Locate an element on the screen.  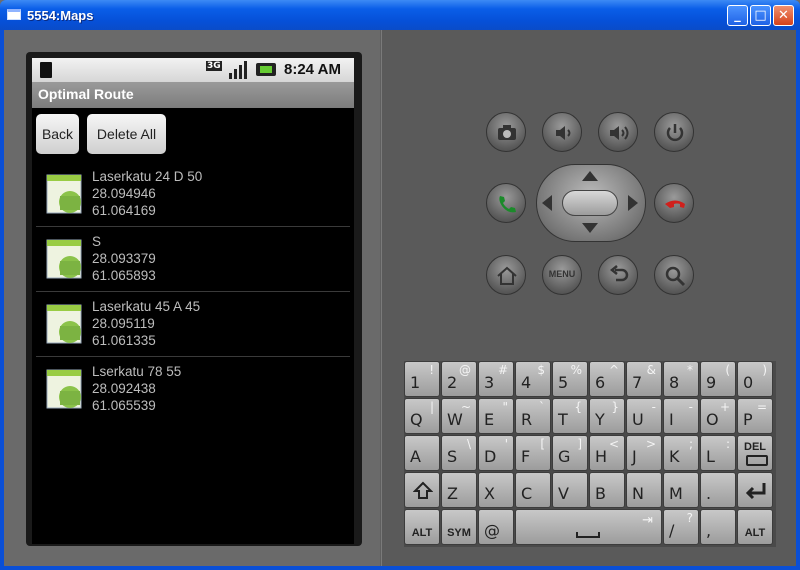
key-w: W ~ is located at coordinates (459, 416).